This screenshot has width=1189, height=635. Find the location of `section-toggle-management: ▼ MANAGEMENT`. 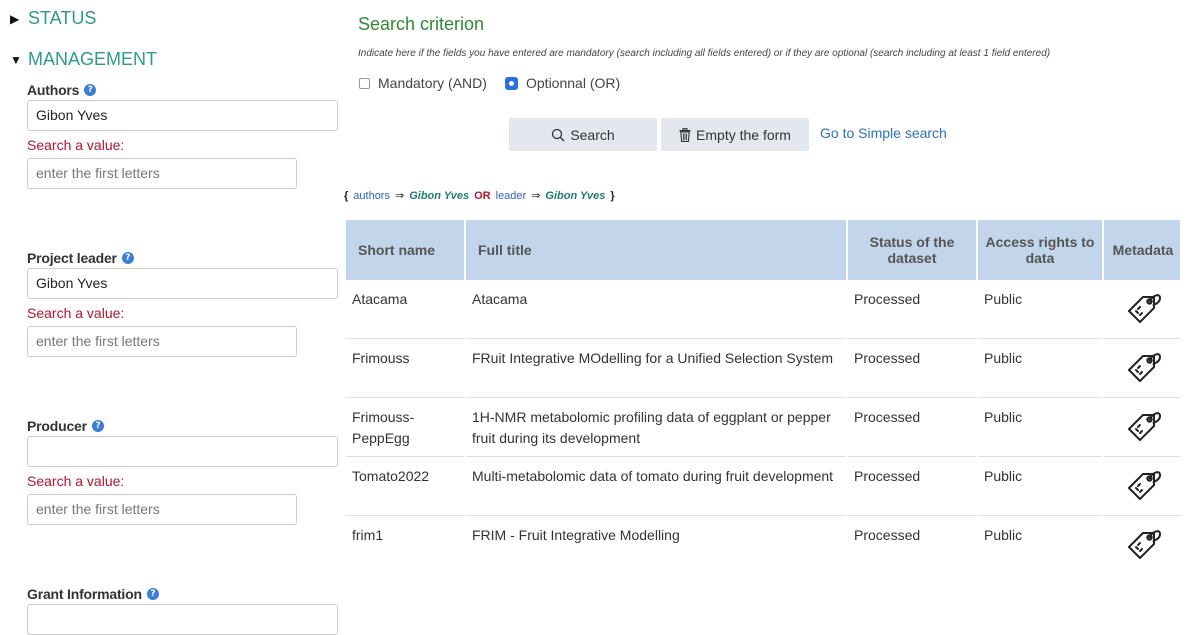

section-toggle-management: ▼ MANAGEMENT is located at coordinates (83, 59).